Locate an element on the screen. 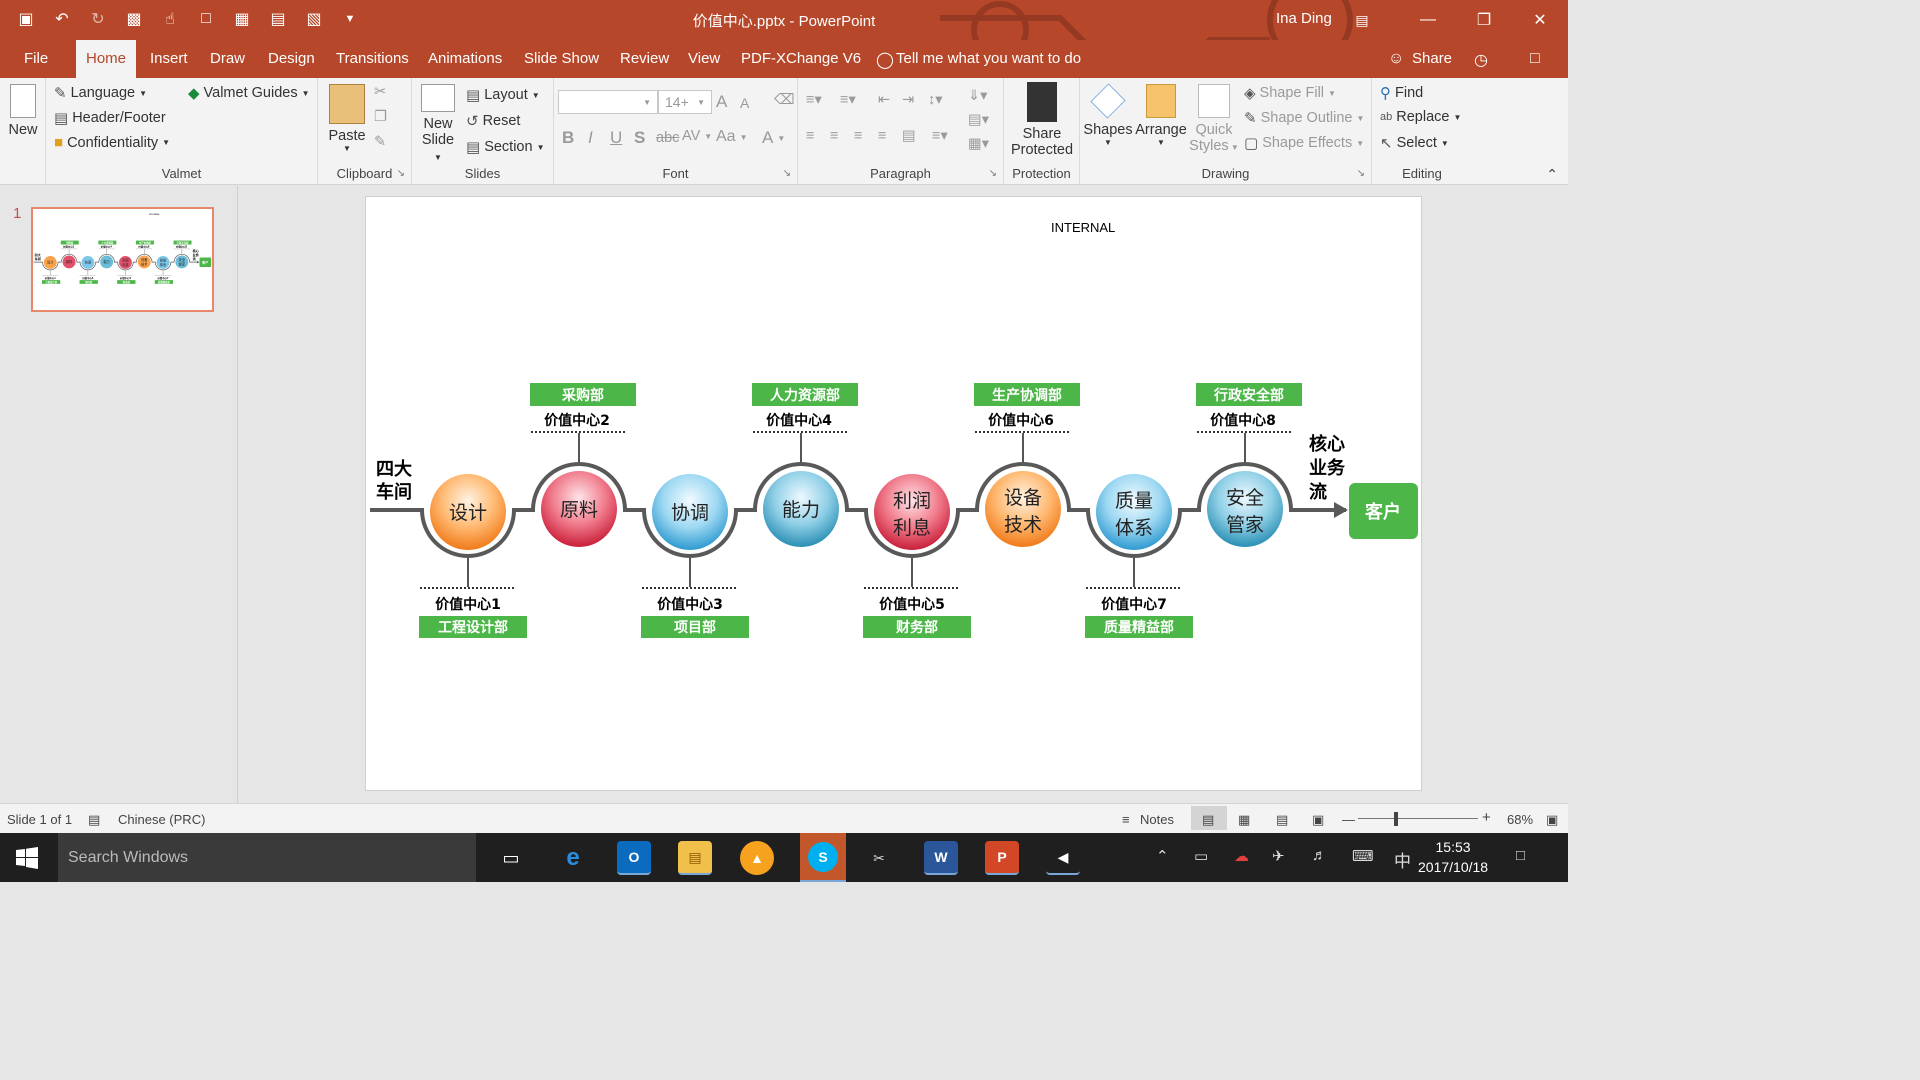 This screenshot has width=1920, height=1080. zoom-level: 68% is located at coordinates (1520, 819).